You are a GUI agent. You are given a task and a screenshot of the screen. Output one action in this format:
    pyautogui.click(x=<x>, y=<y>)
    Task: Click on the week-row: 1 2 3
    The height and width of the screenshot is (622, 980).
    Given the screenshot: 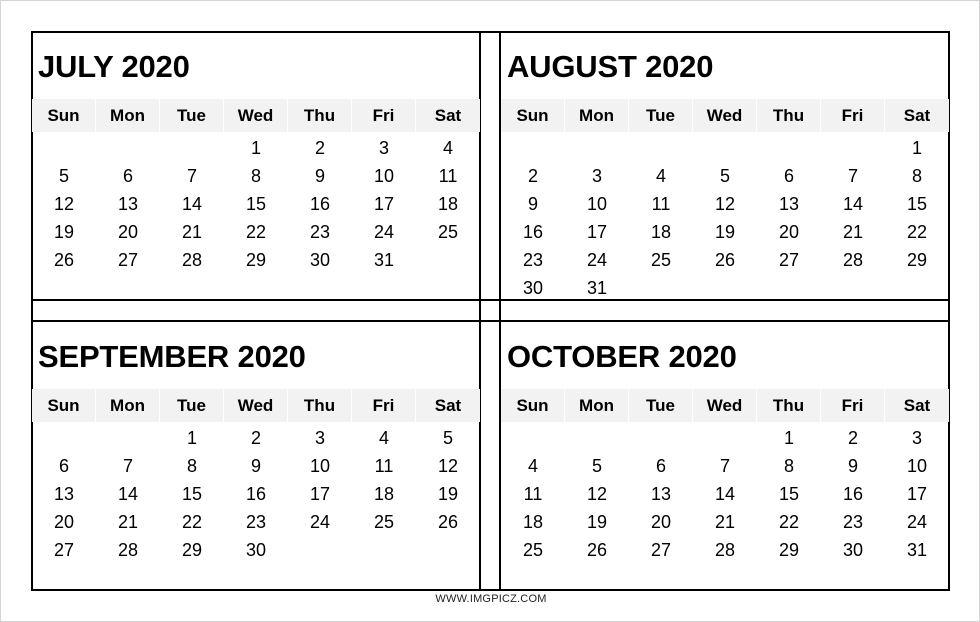 What is the action you would take?
    pyautogui.click(x=725, y=438)
    